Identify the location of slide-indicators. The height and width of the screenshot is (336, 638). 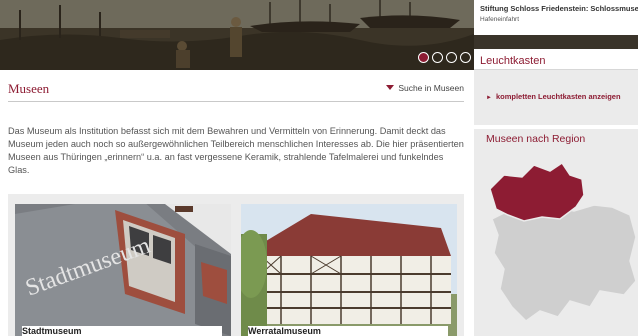
(444, 57).